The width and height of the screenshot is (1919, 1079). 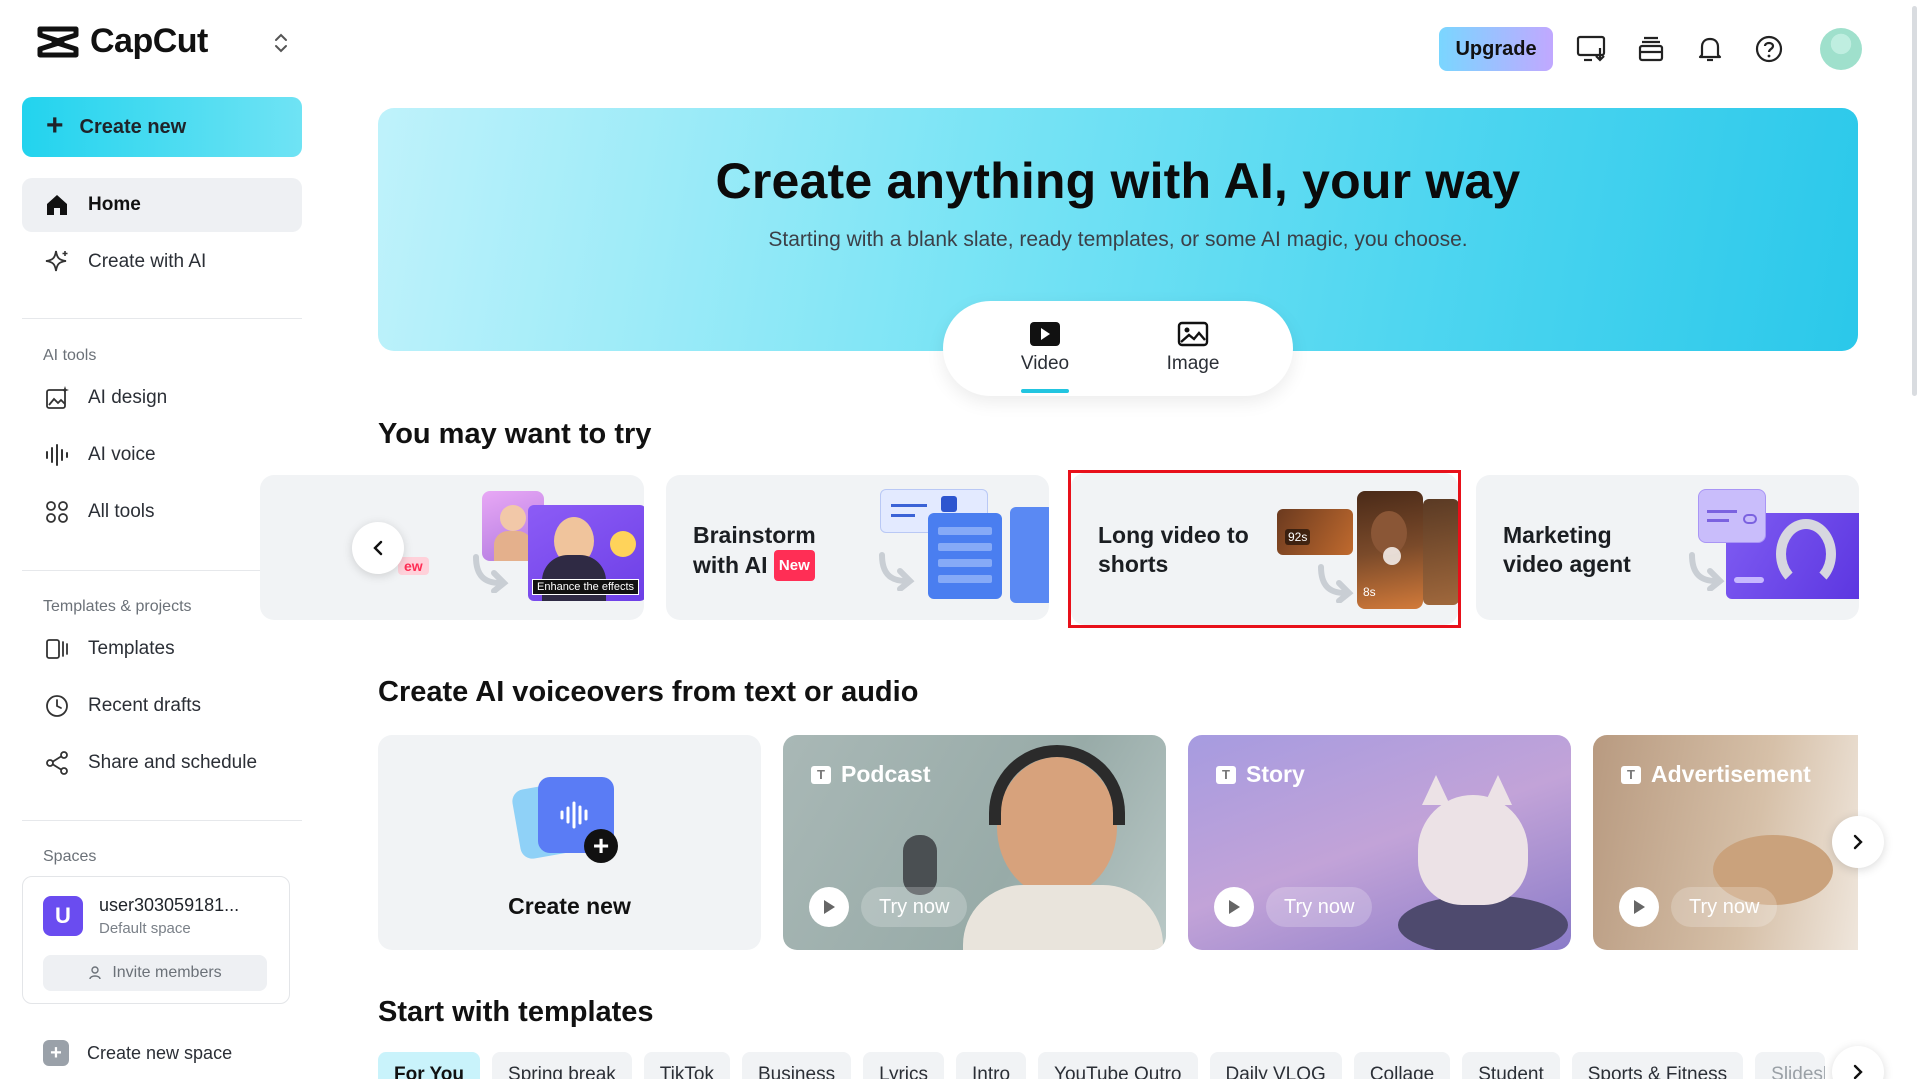 What do you see at coordinates (162, 262) in the screenshot?
I see `sidebar-item-create-with-ai: Create with AI` at bounding box center [162, 262].